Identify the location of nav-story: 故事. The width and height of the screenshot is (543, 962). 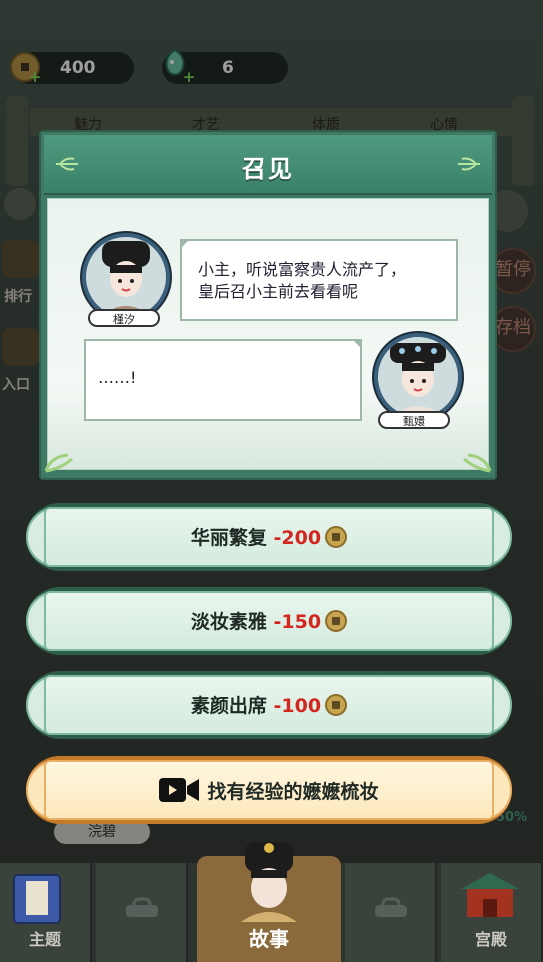
(269, 902).